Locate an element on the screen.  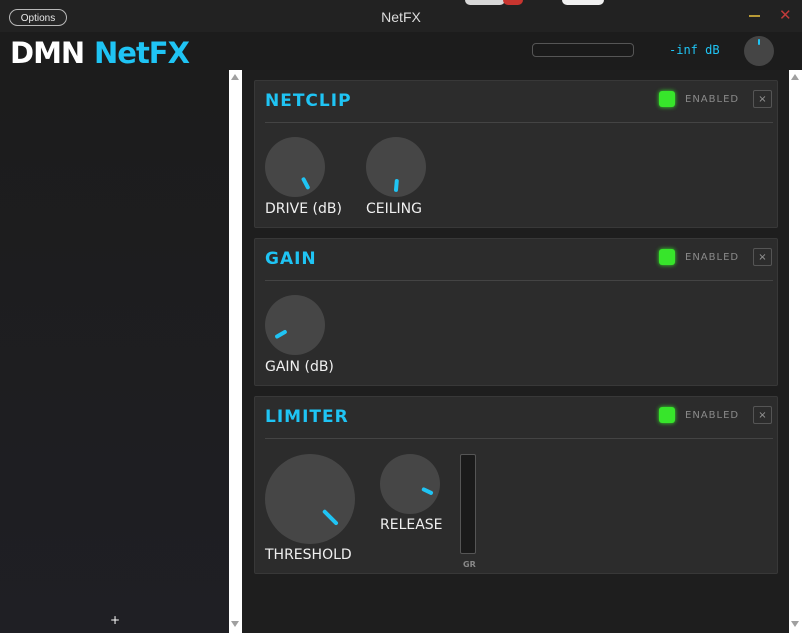
threshold-knob is located at coordinates (310, 499).